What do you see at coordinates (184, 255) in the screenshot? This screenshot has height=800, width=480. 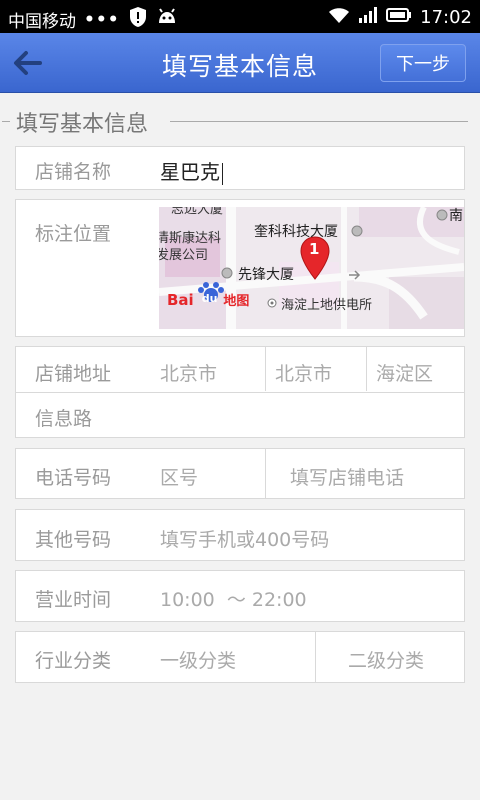 I see `map-label-company2: 发展公司` at bounding box center [184, 255].